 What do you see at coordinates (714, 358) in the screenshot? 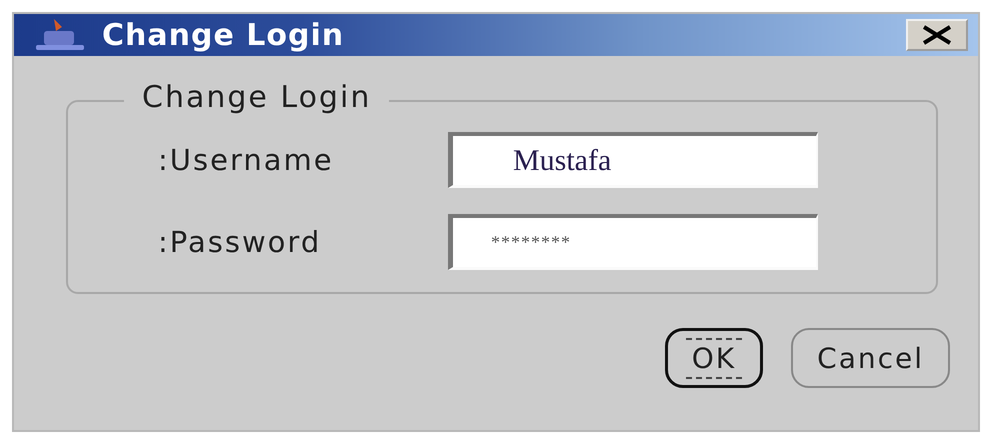
I see `ok-button: OK` at bounding box center [714, 358].